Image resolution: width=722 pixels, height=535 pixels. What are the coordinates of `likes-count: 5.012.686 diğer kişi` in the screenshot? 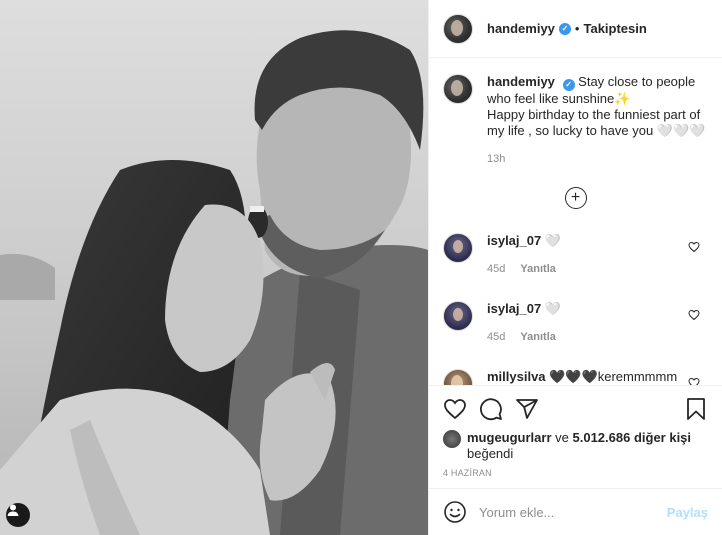 It's located at (632, 437).